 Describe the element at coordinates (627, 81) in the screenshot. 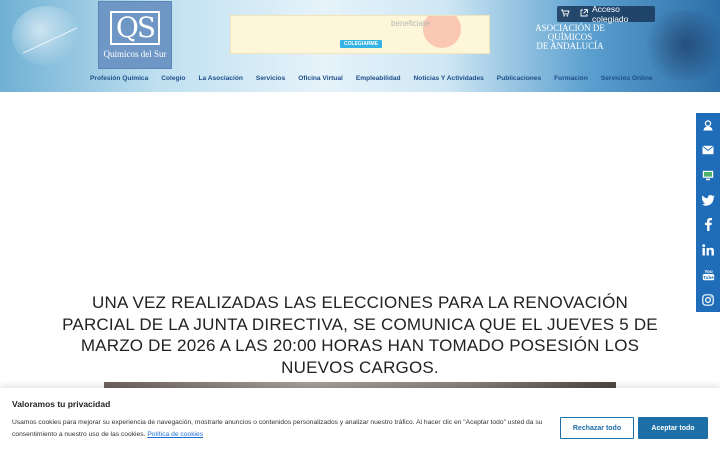

I see `nav-item-servicios-online: Servicios Online` at that location.